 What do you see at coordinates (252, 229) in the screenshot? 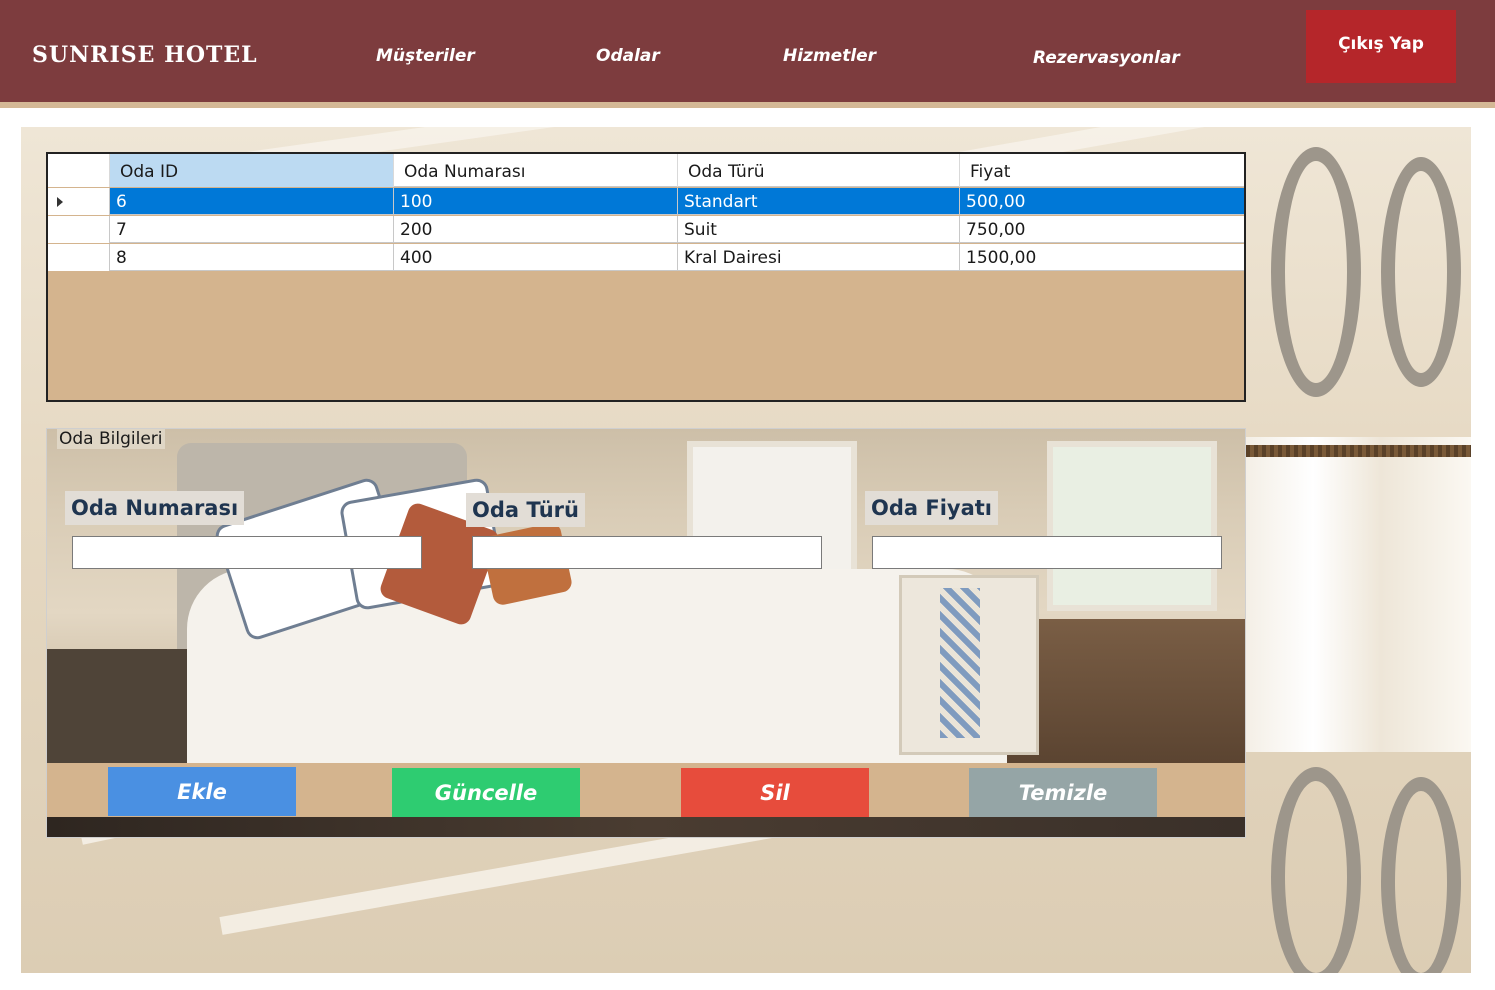
I see `cell-oda-id: 7` at bounding box center [252, 229].